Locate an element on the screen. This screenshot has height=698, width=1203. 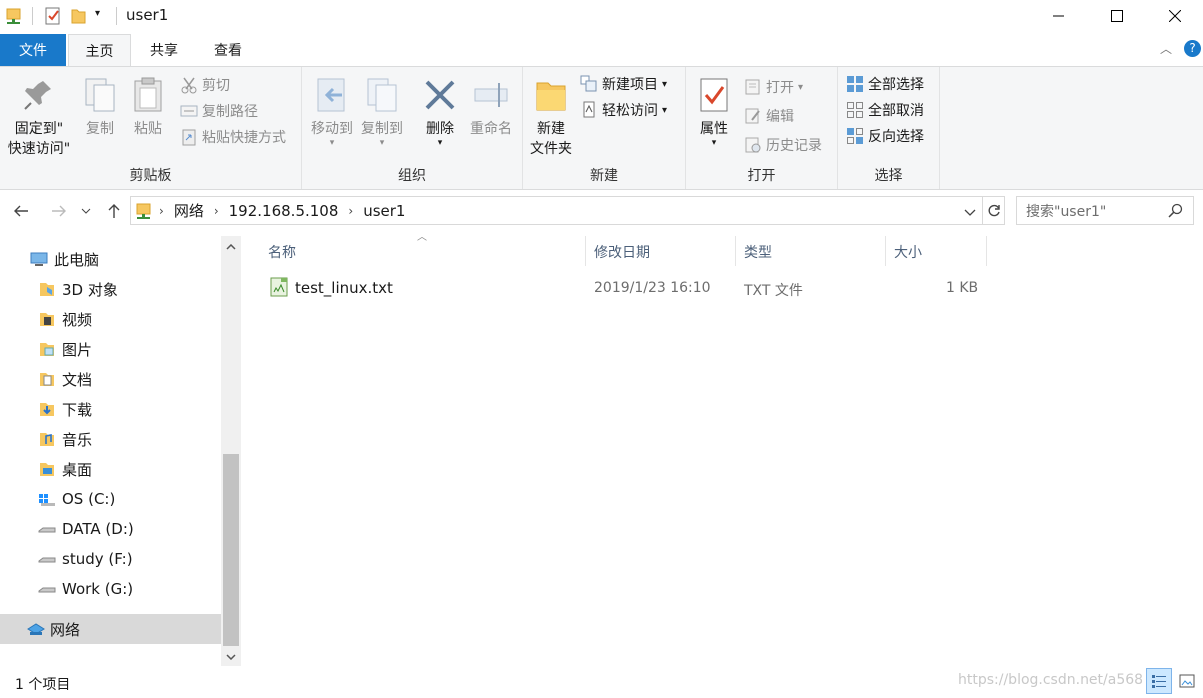
breadcrumb-host: 192.168.5.108 is located at coordinates (284, 211).